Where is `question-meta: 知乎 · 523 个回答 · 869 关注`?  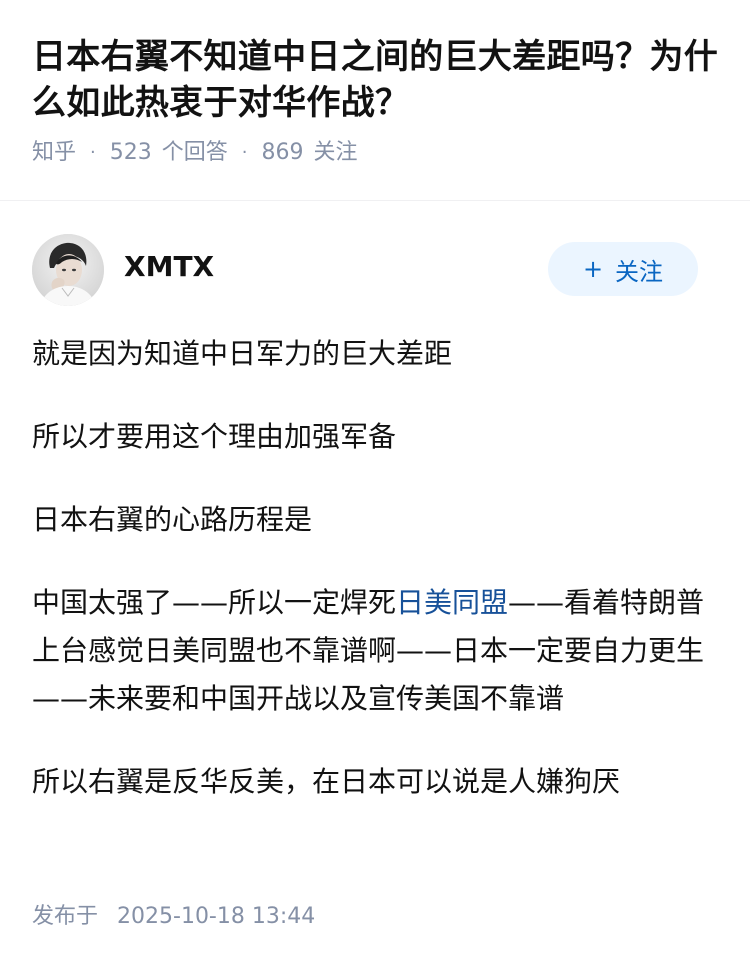 question-meta: 知乎 · 523 个回答 · 869 关注 is located at coordinates (375, 153).